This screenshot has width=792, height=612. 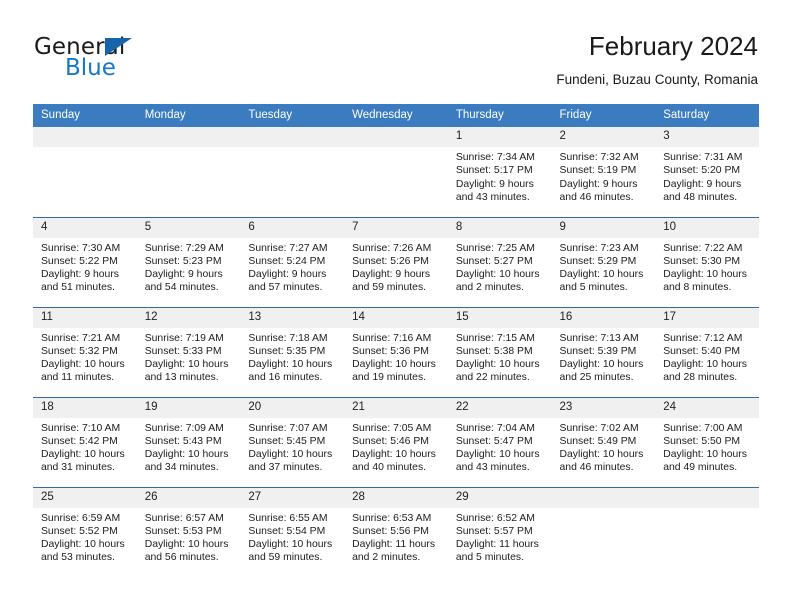 What do you see at coordinates (707, 407) in the screenshot?
I see `day-number: 24` at bounding box center [707, 407].